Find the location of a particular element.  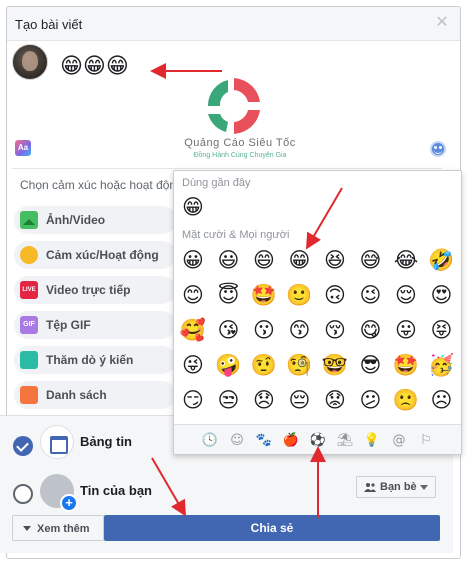

travel-tab-icon: ⛱ is located at coordinates (345, 441).